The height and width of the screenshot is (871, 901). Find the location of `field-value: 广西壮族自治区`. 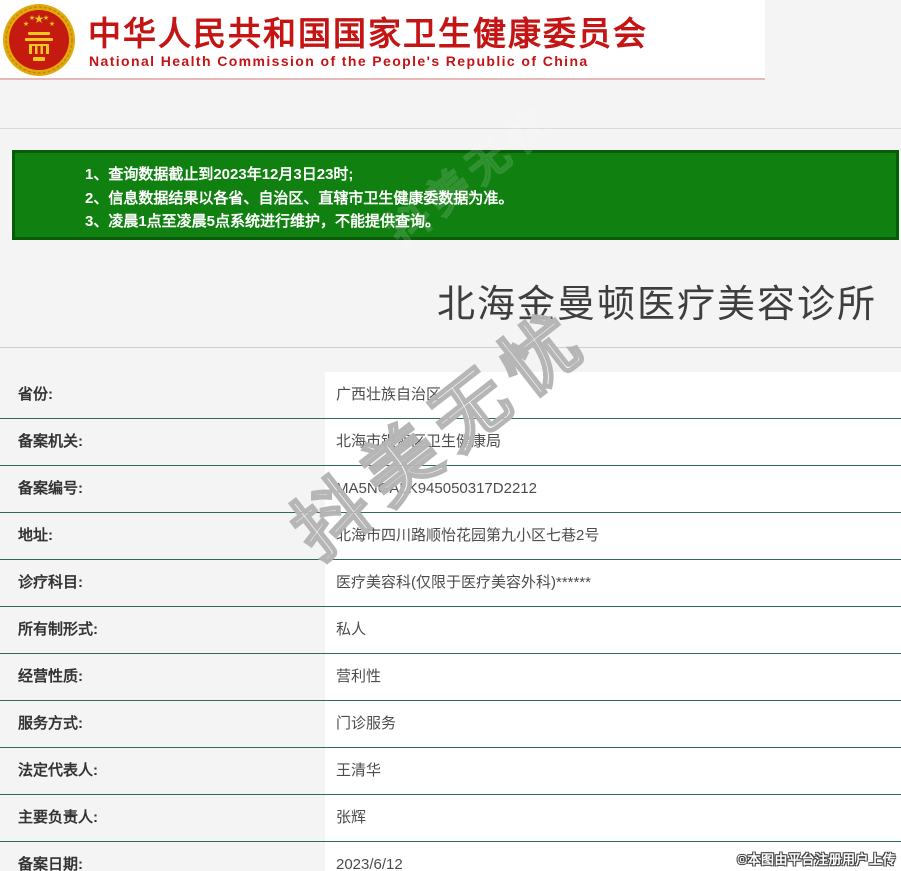

field-value: 广西壮族自治区 is located at coordinates (613, 395).